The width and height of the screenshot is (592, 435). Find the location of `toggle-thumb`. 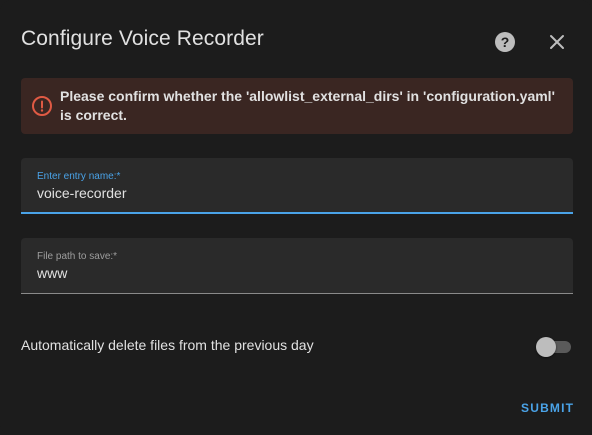

toggle-thumb is located at coordinates (546, 347).